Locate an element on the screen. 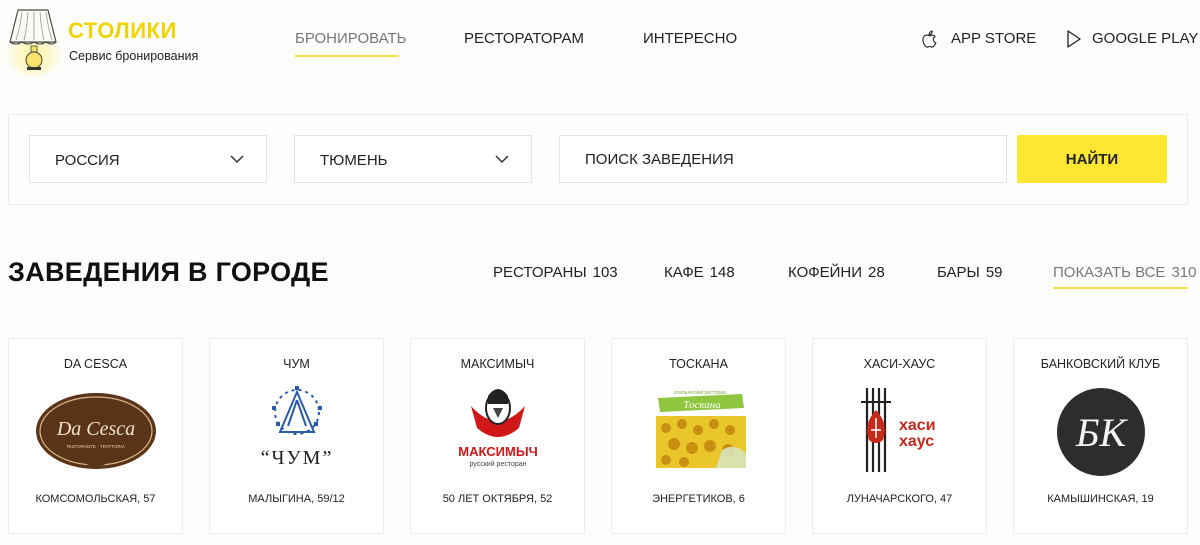 The height and width of the screenshot is (545, 1200). filter-coffee-shops: КОФЕЙНИ 28 is located at coordinates (836, 272).